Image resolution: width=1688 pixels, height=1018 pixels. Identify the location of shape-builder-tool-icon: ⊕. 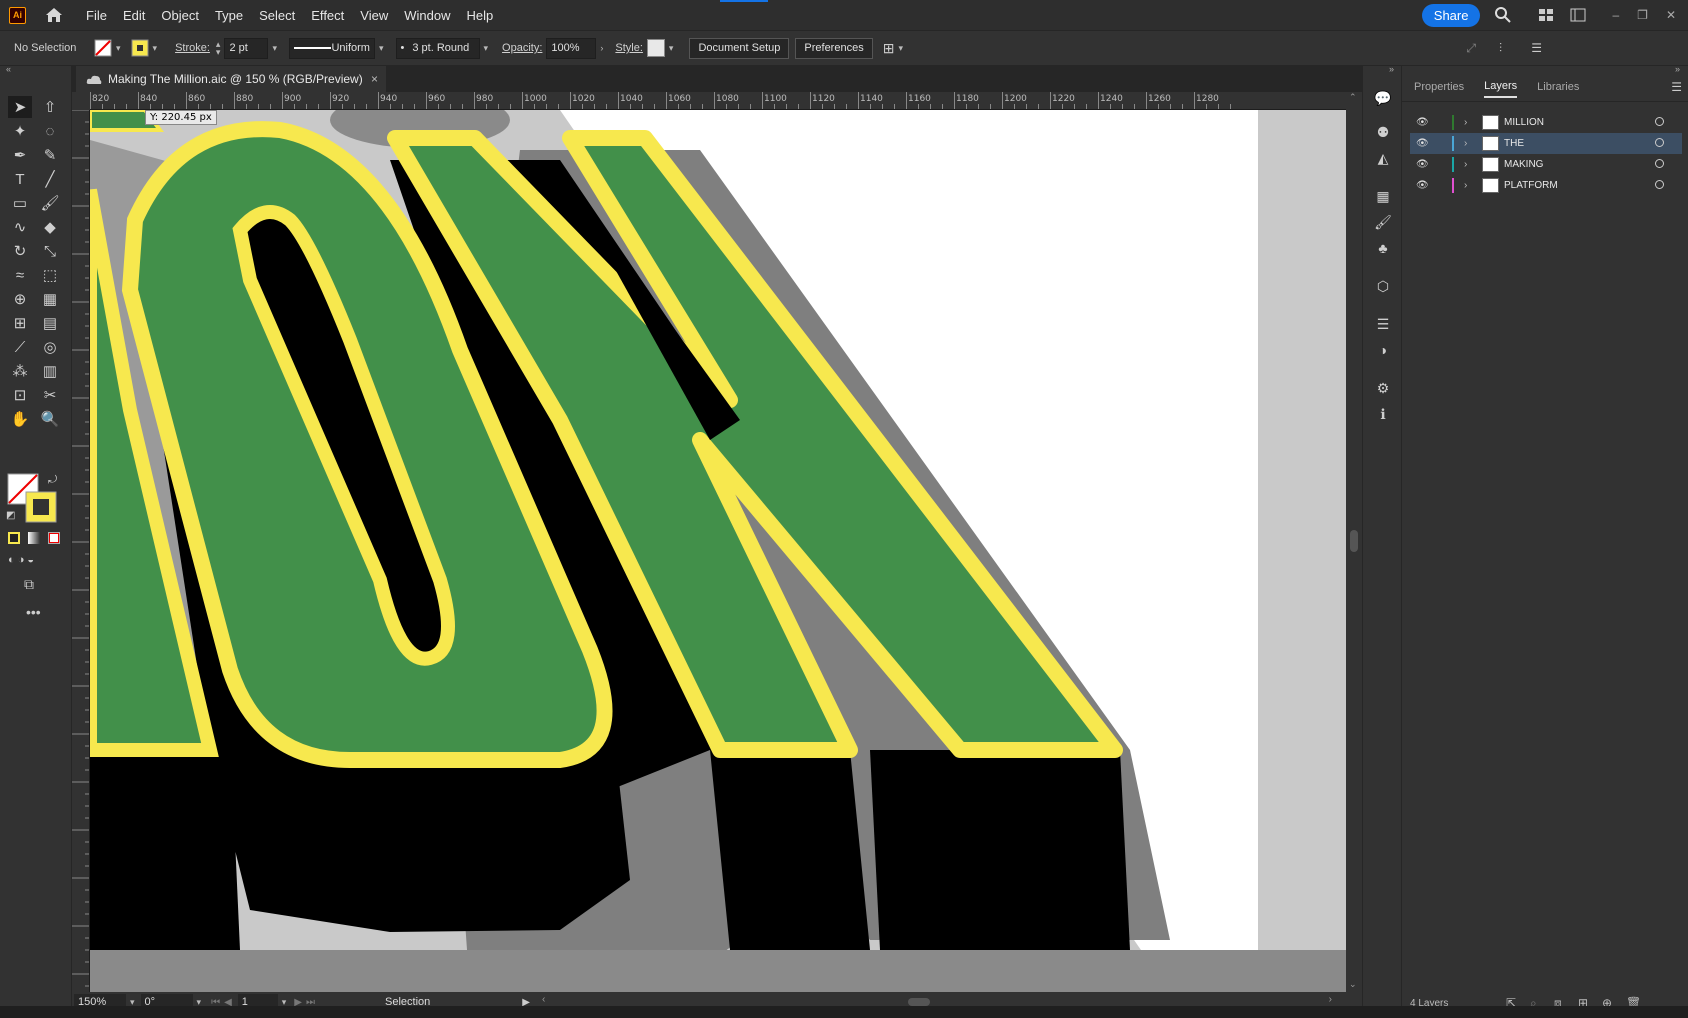
(20, 299).